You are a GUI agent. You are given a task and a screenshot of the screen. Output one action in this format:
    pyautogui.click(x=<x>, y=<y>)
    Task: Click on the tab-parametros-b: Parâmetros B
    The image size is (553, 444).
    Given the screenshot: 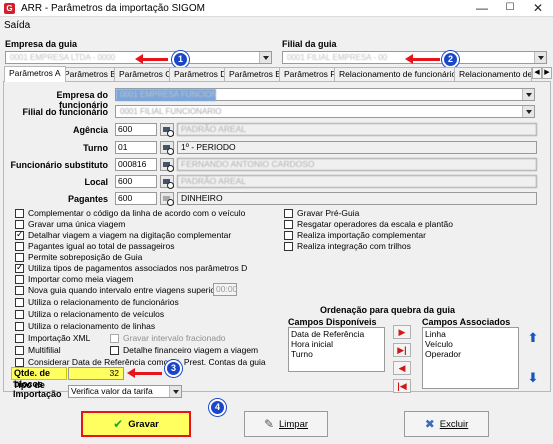 What is the action you would take?
    pyautogui.click(x=90, y=74)
    